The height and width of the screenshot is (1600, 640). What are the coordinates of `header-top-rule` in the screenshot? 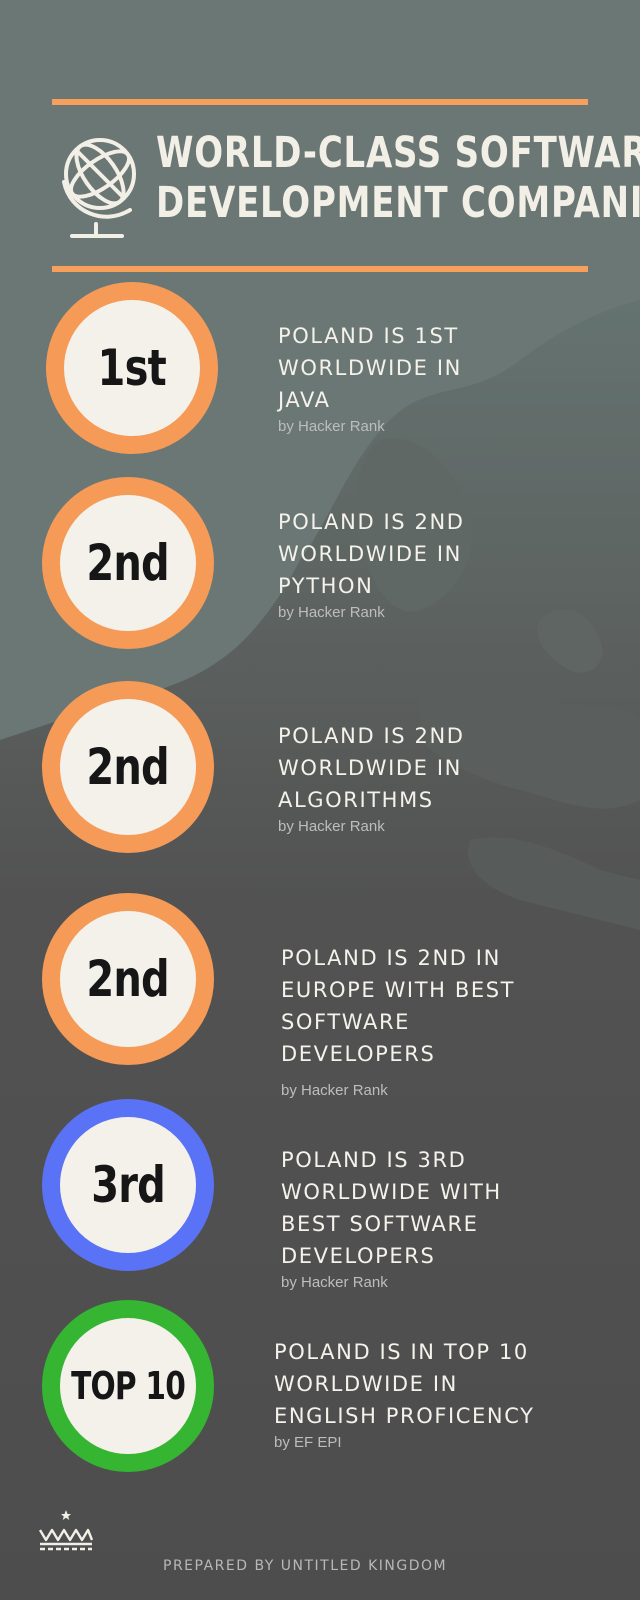 It's located at (320, 102).